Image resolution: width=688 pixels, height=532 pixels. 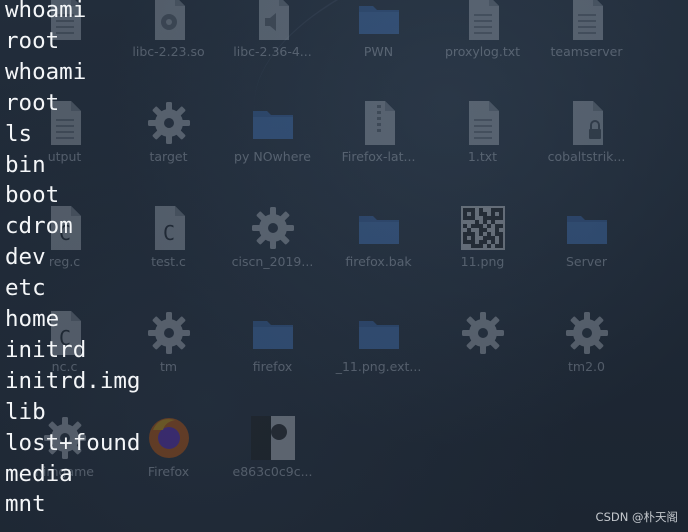 I want to click on locked-file-icon, so click(x=587, y=123).